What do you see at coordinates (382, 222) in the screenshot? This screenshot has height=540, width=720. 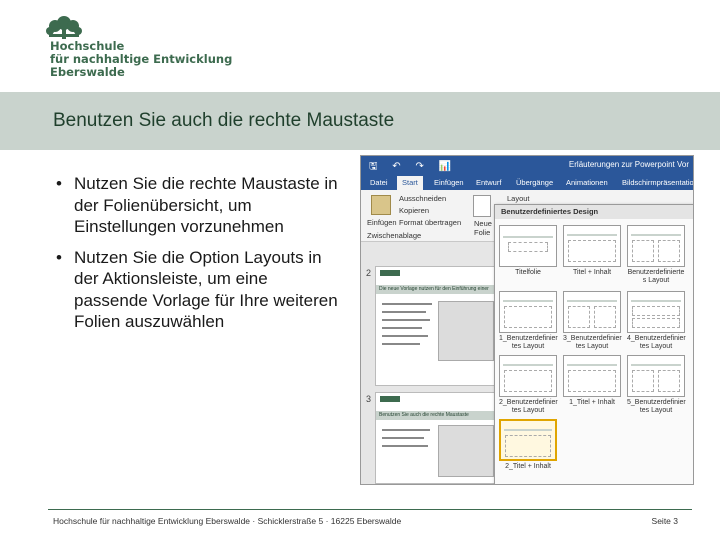 I see `paste-button: Einfügen` at bounding box center [382, 222].